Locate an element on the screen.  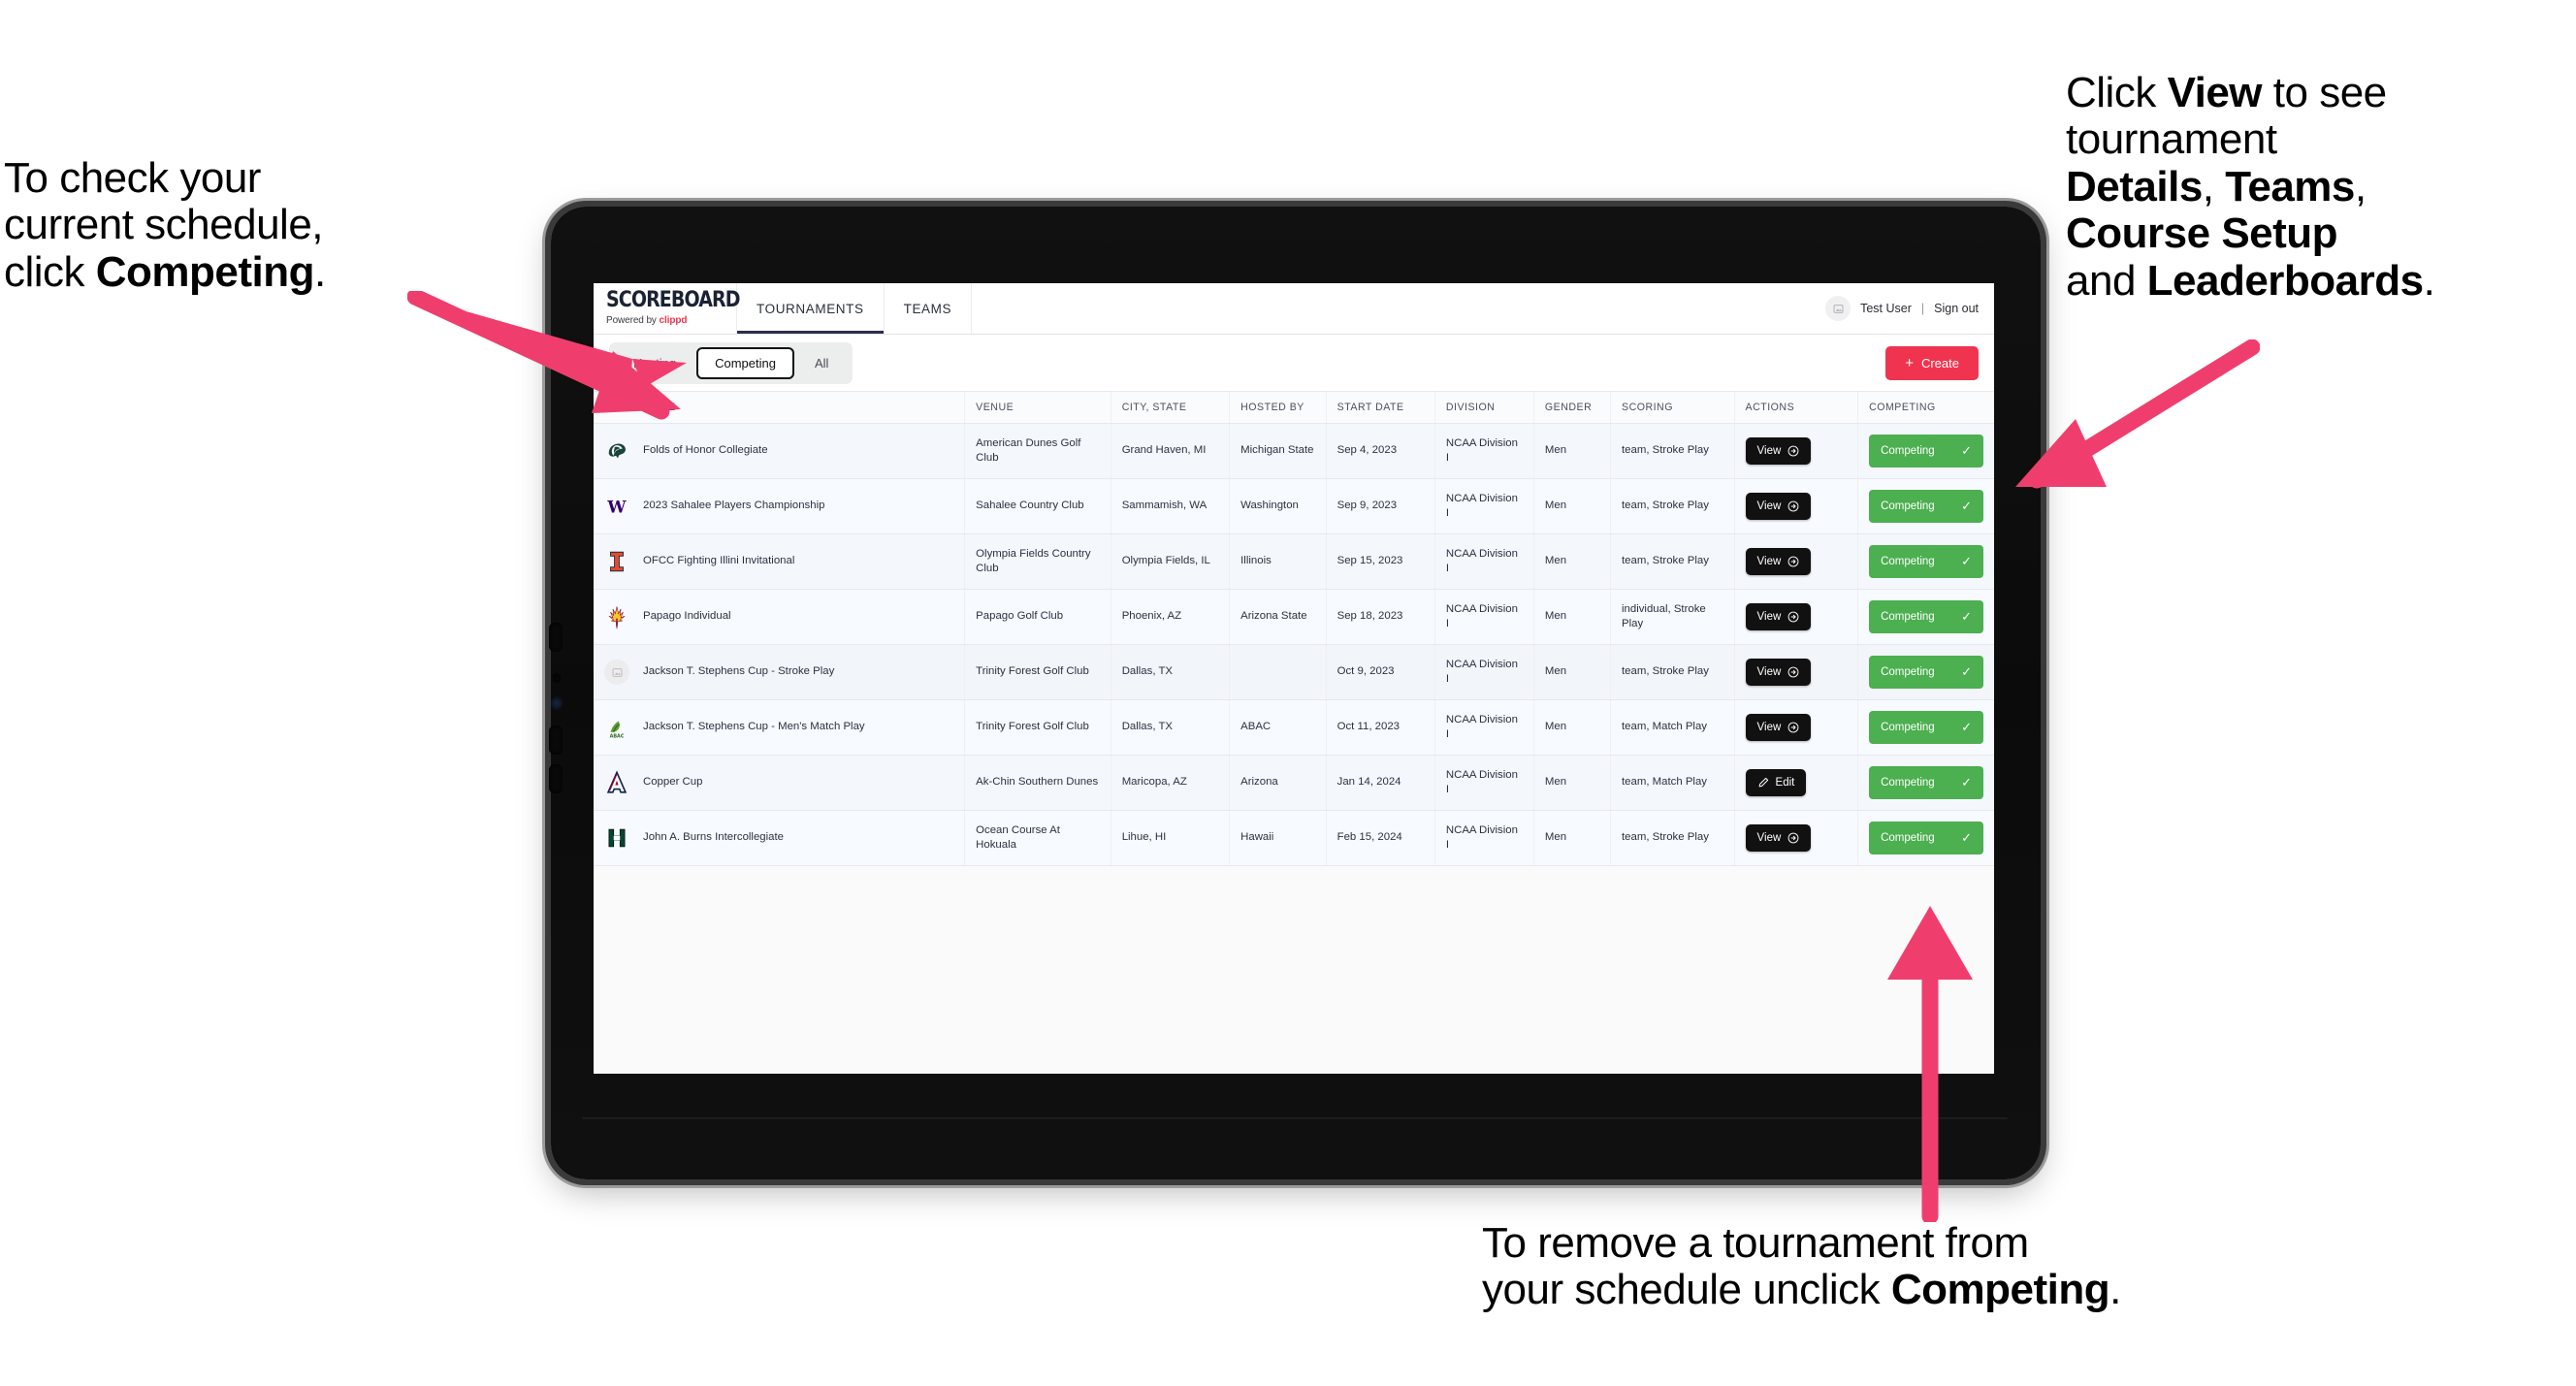
event-name-label: Copper Cup is located at coordinates (673, 782).